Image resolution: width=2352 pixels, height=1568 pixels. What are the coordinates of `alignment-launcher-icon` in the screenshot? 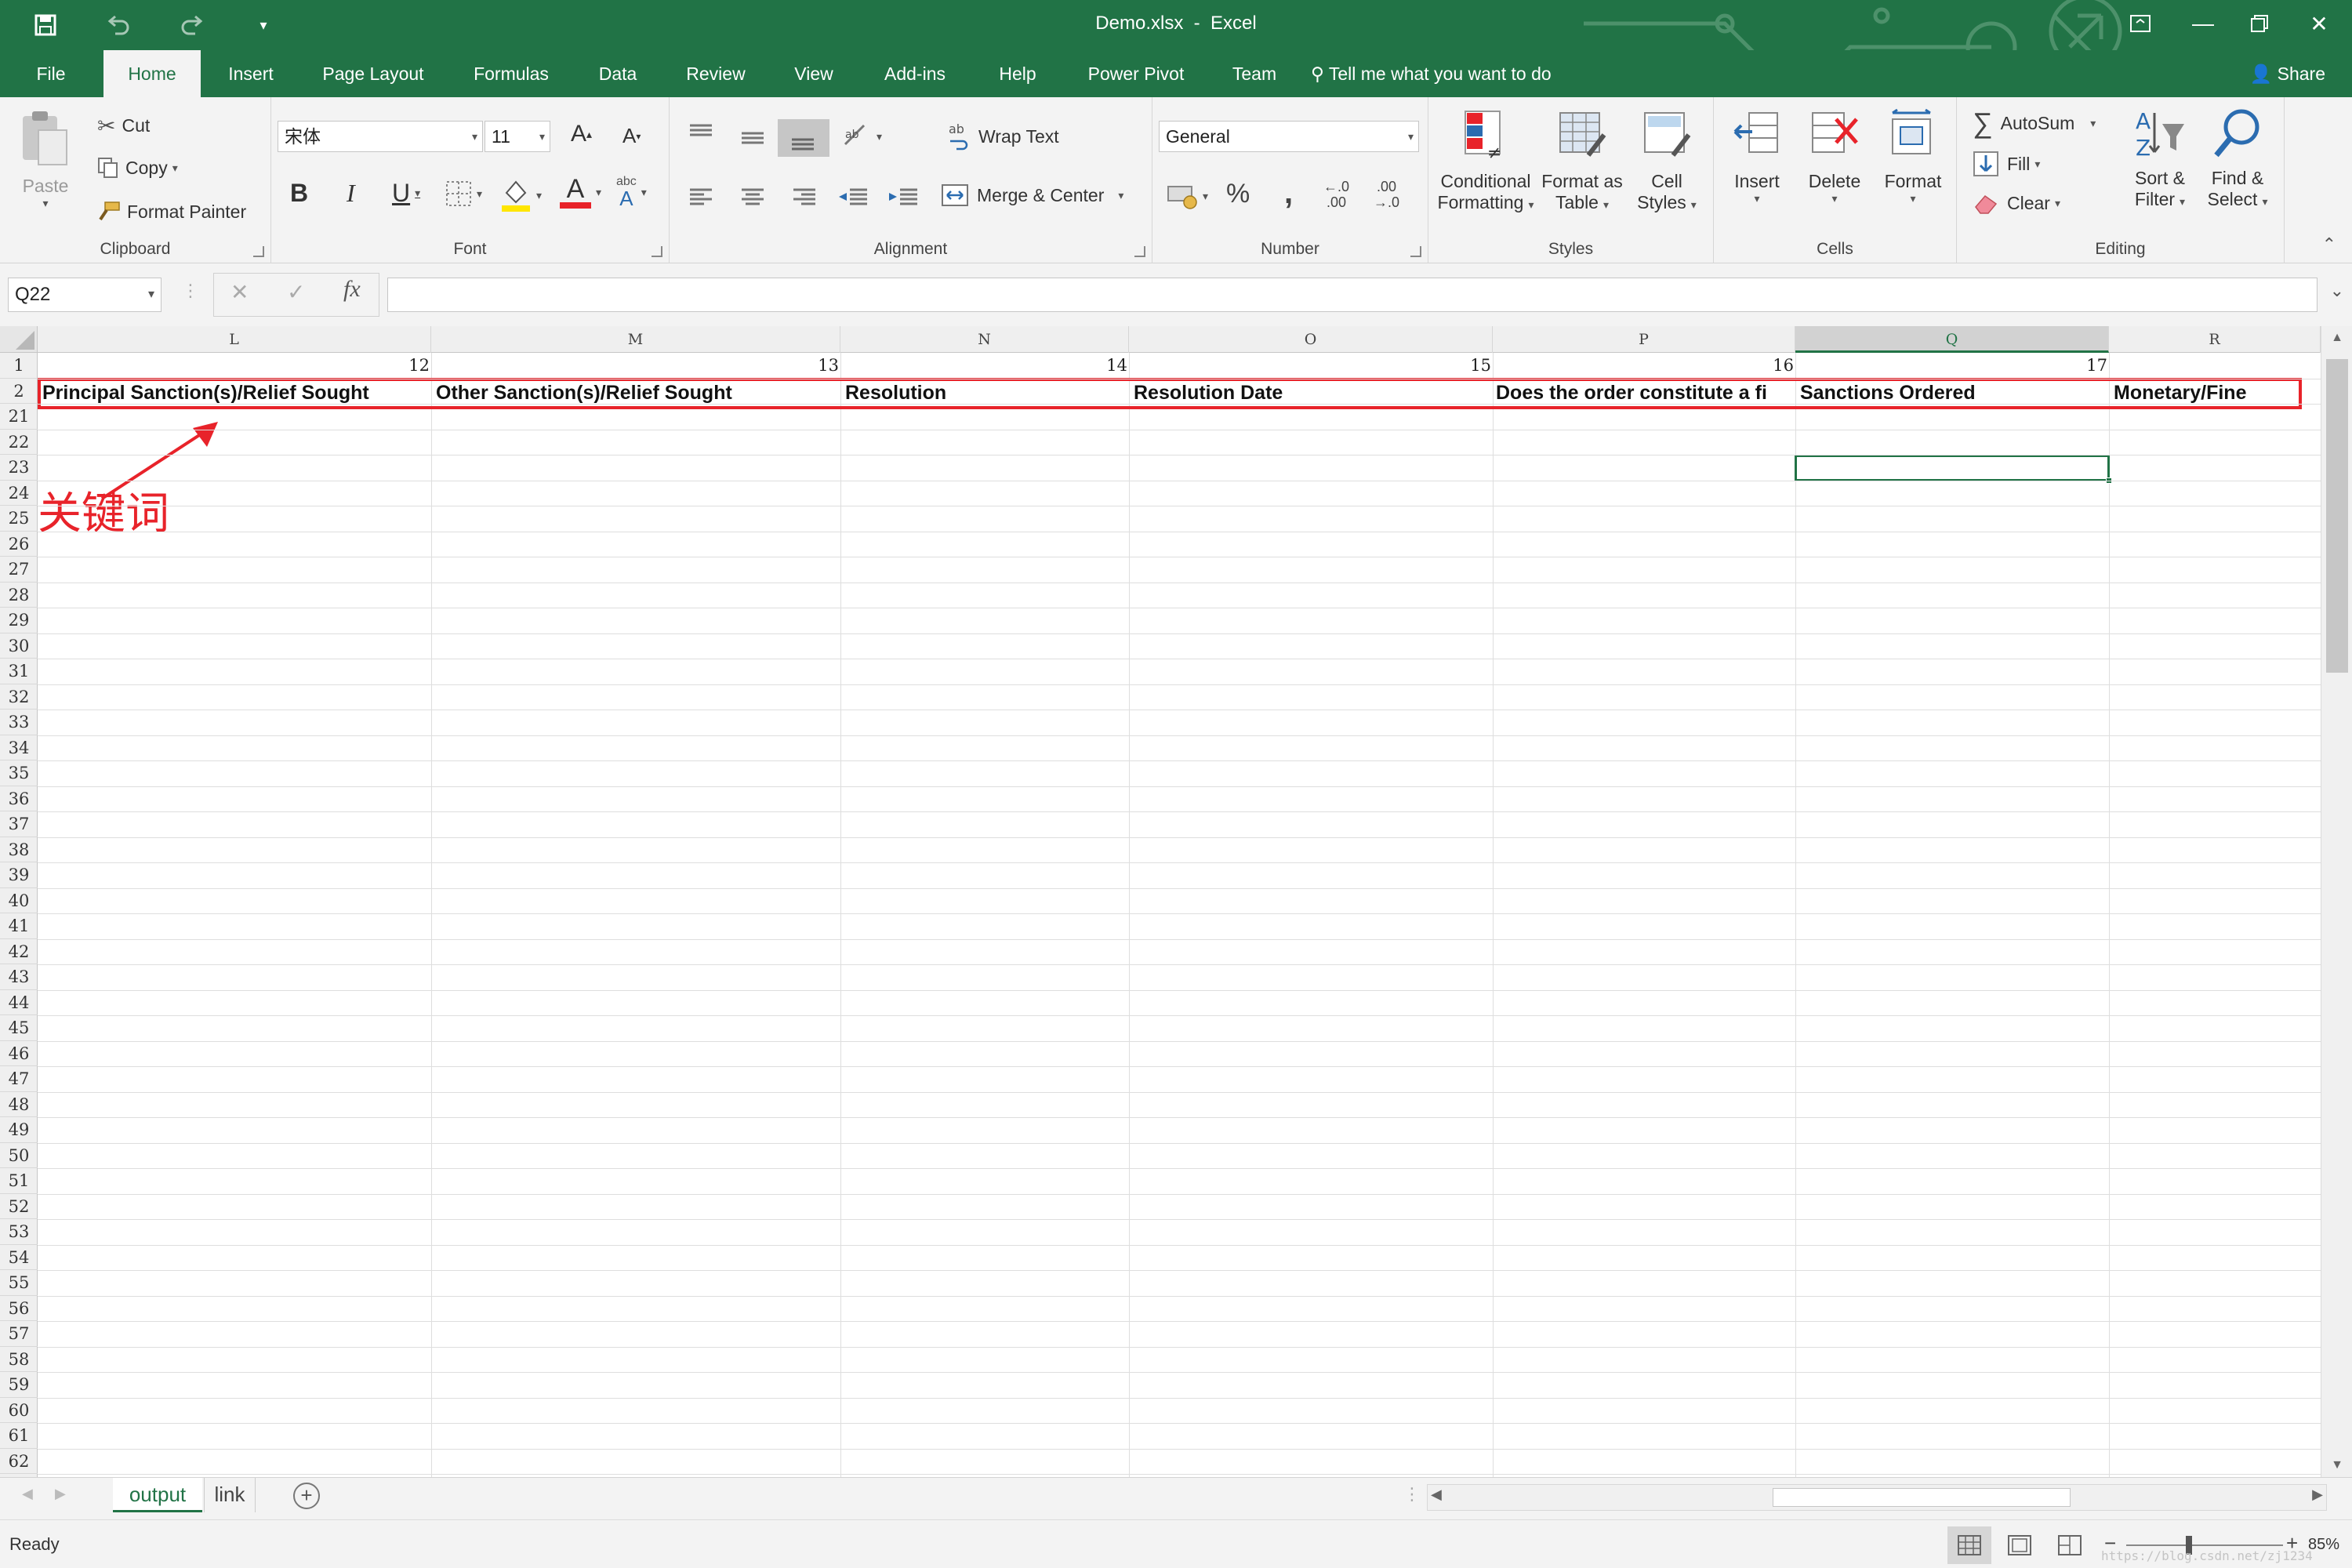 It's located at (1139, 251).